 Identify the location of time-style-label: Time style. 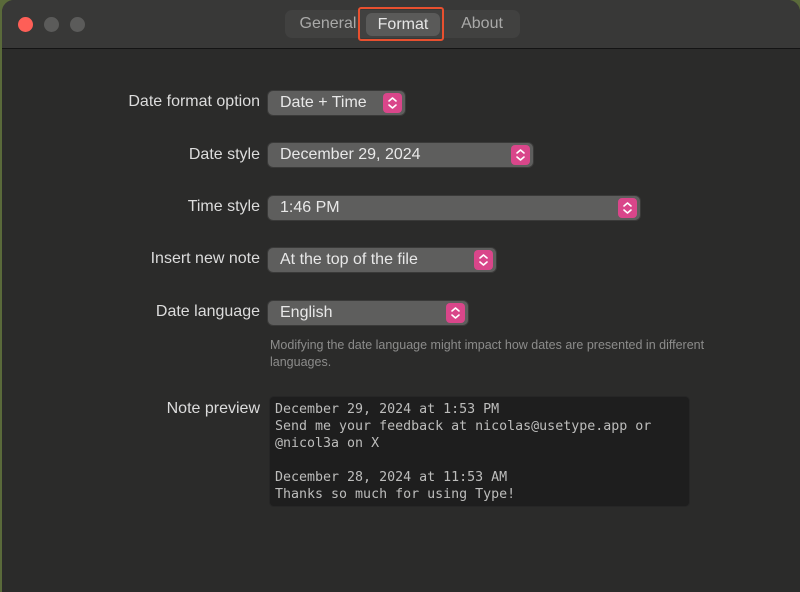
(223, 206).